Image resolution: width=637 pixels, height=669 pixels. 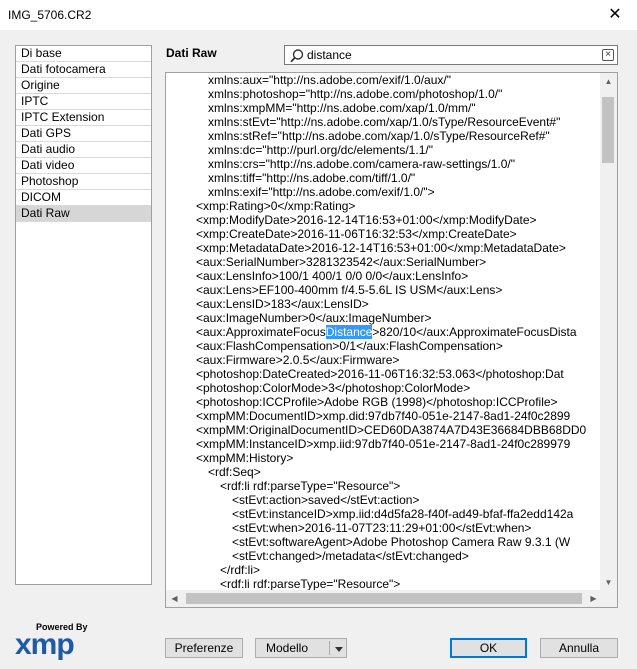 I want to click on split-divider, so click(x=329, y=648).